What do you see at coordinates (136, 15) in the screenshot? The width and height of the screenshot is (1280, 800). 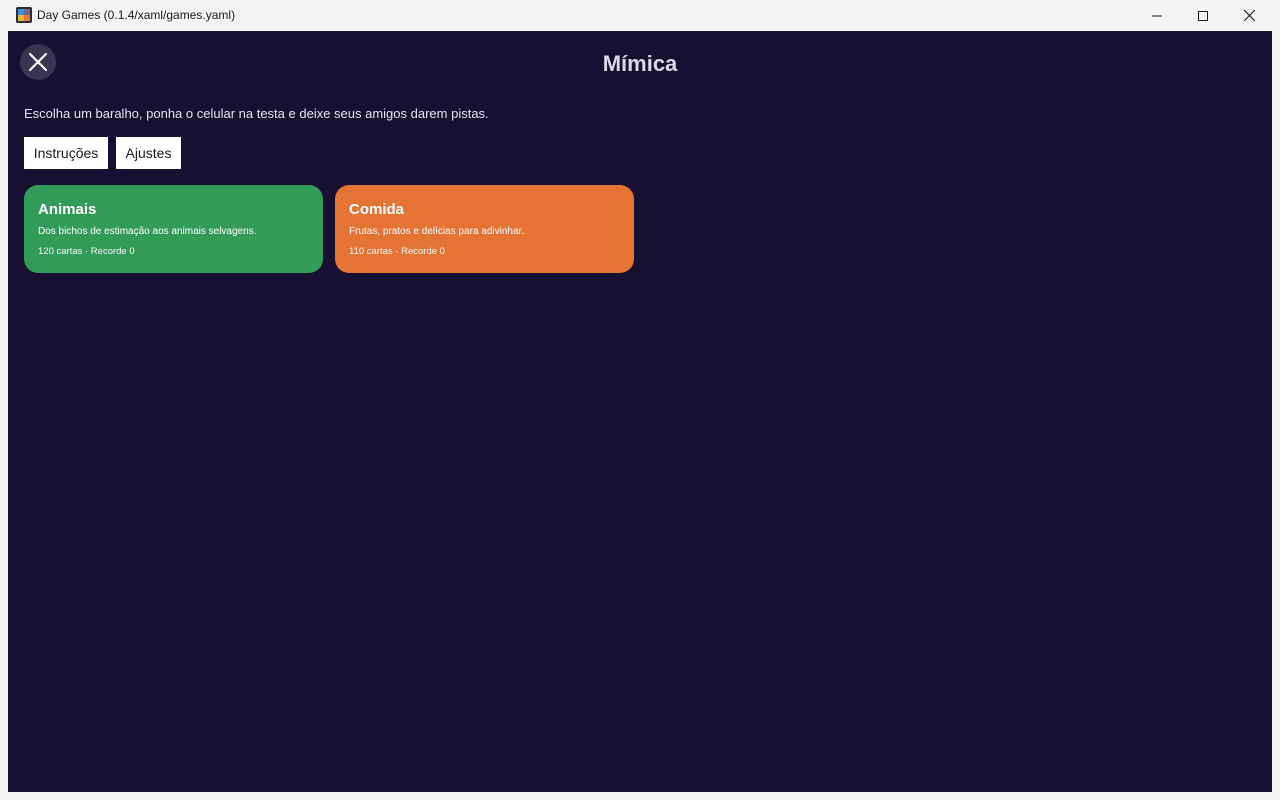 I see `window-title: Day Games (0.1.4/xaml/games.yaml)` at bounding box center [136, 15].